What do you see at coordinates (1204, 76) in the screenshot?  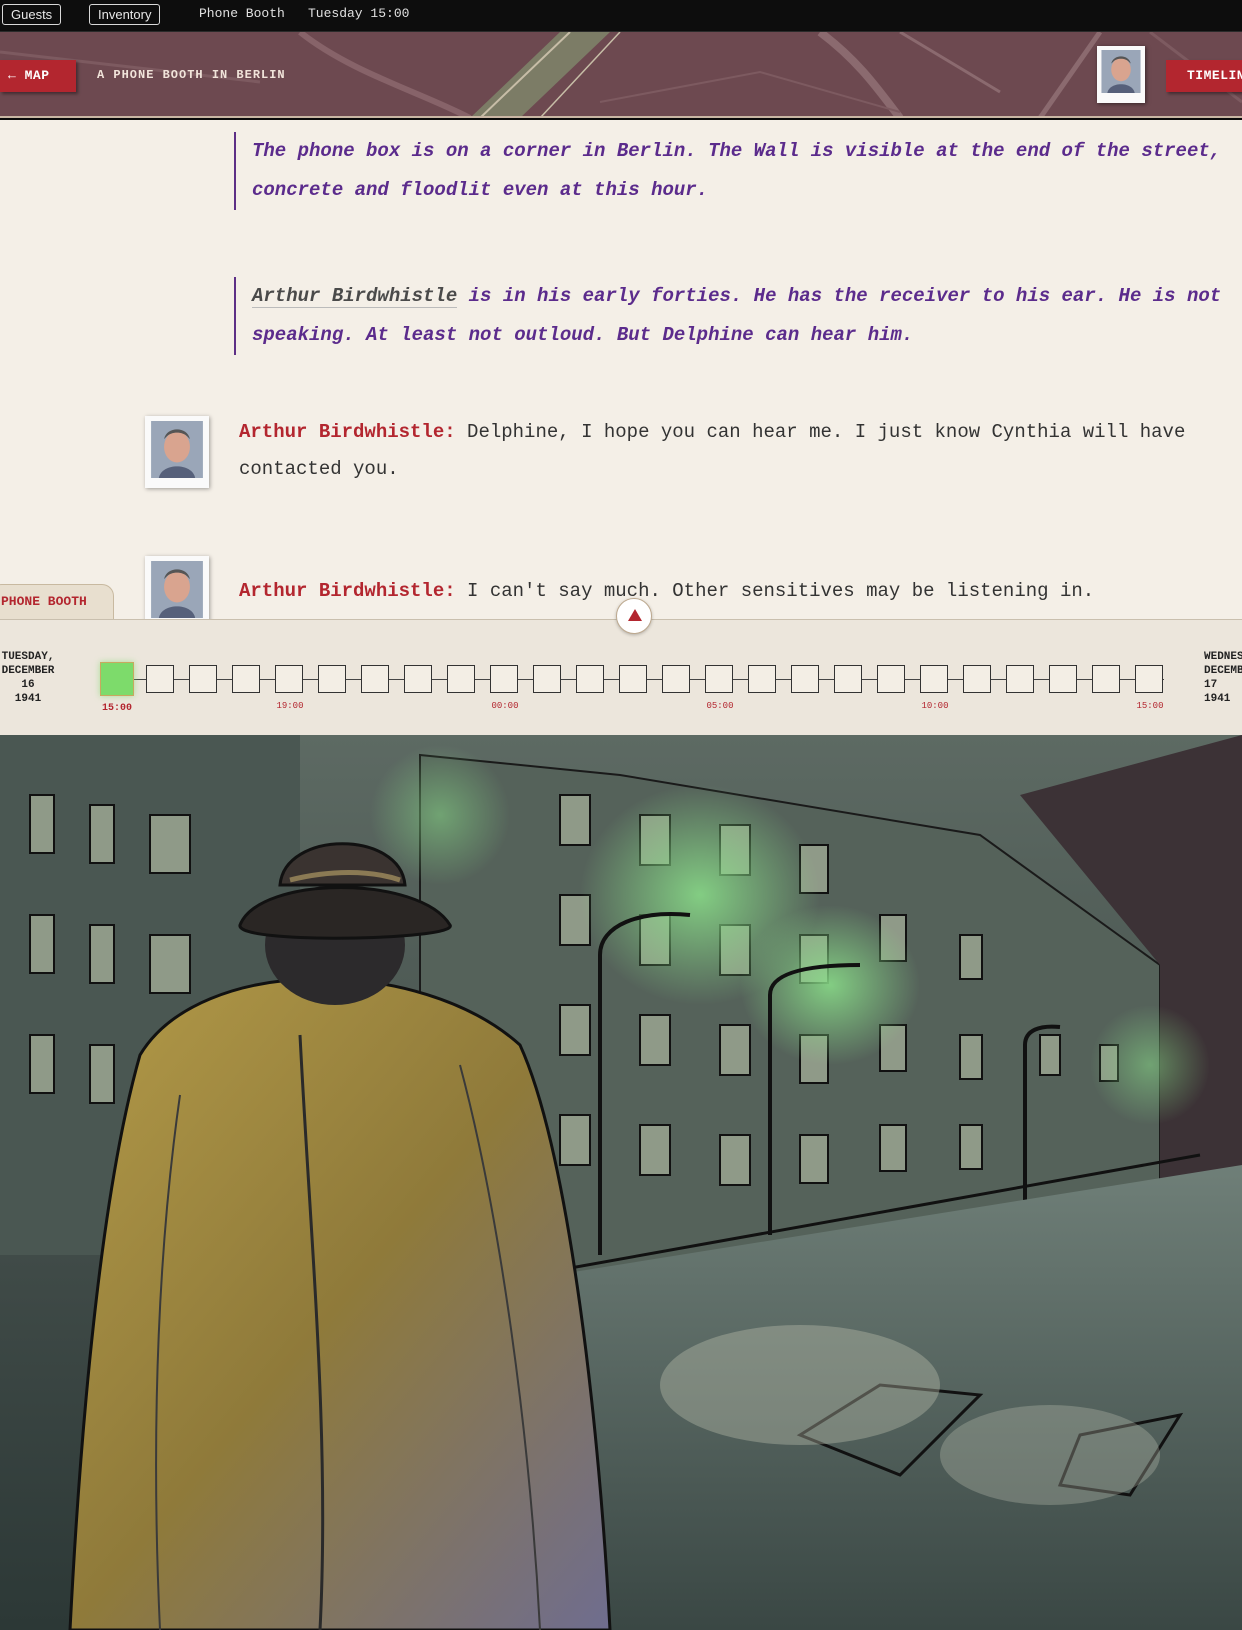 I see `timeline-button: TIMELINE` at bounding box center [1204, 76].